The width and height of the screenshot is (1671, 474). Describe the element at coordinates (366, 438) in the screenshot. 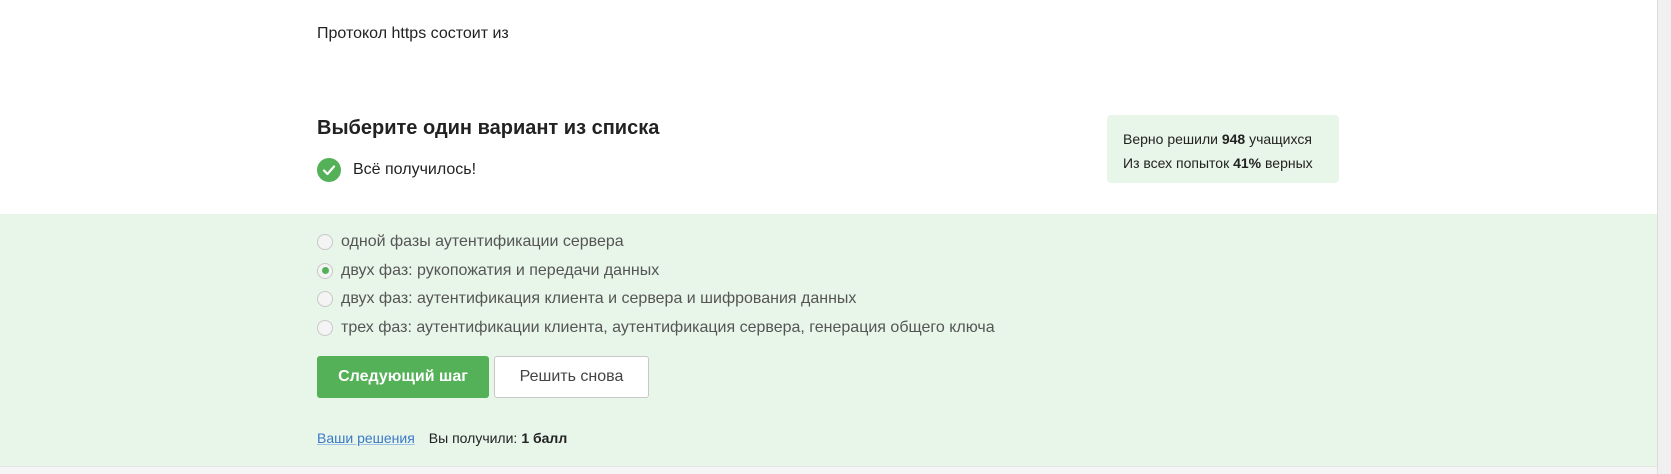

I see `your-solutions-link: Ваши решения` at that location.